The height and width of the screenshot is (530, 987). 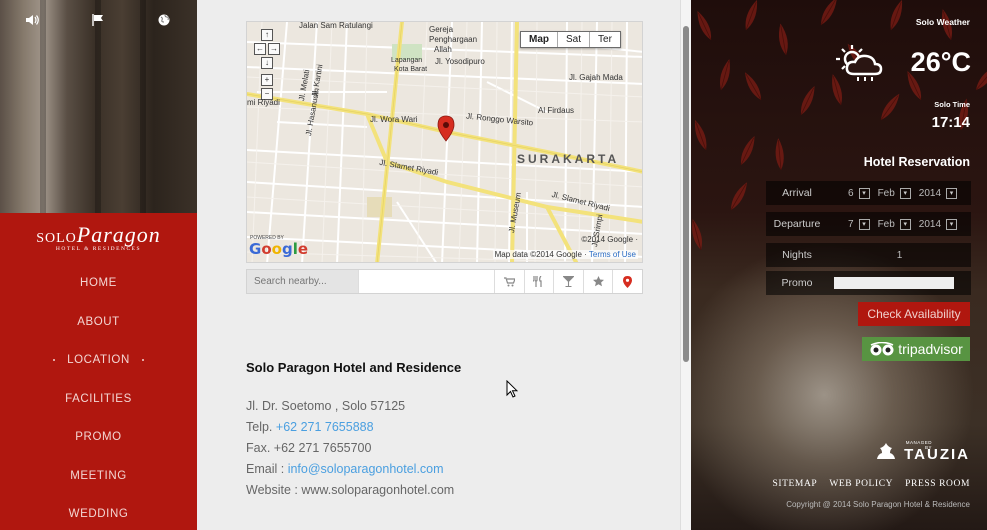 I want to click on departure-year: 2014, so click(x=930, y=224).